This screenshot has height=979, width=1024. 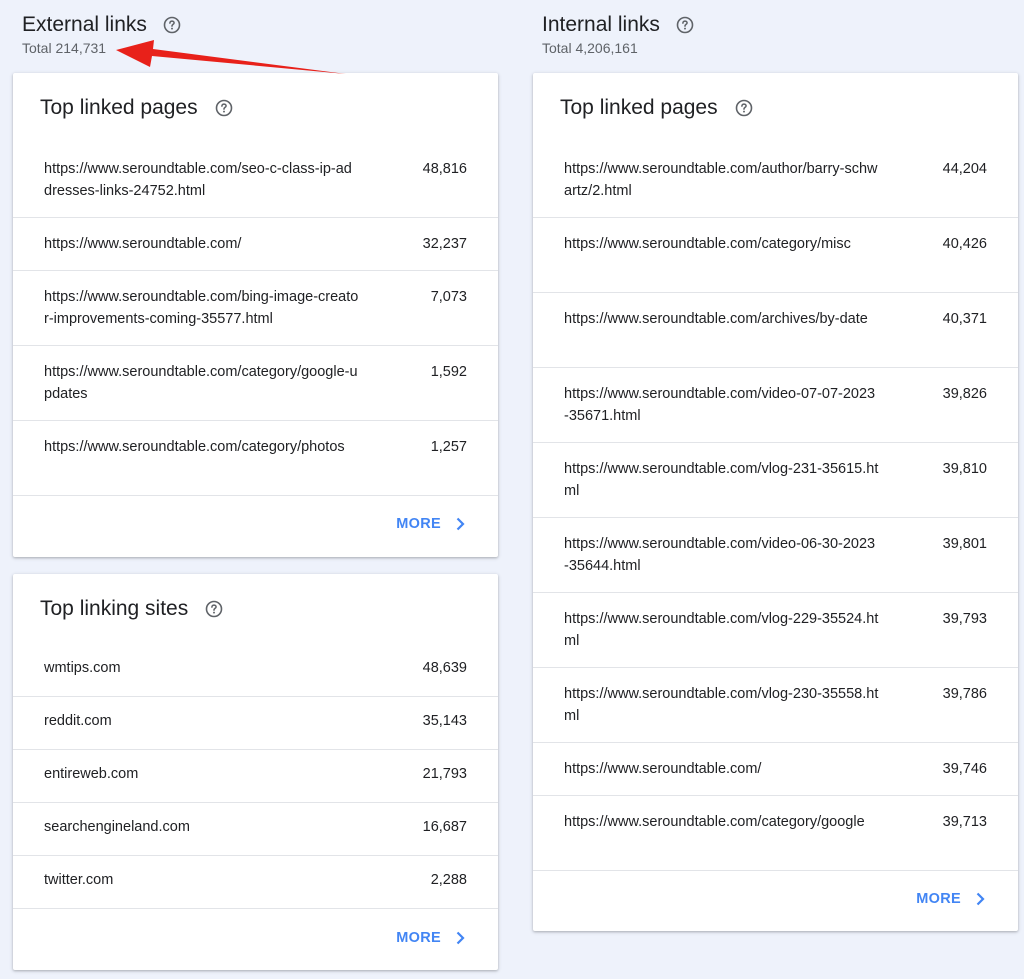 What do you see at coordinates (964, 822) in the screenshot?
I see `link-count: 39,713` at bounding box center [964, 822].